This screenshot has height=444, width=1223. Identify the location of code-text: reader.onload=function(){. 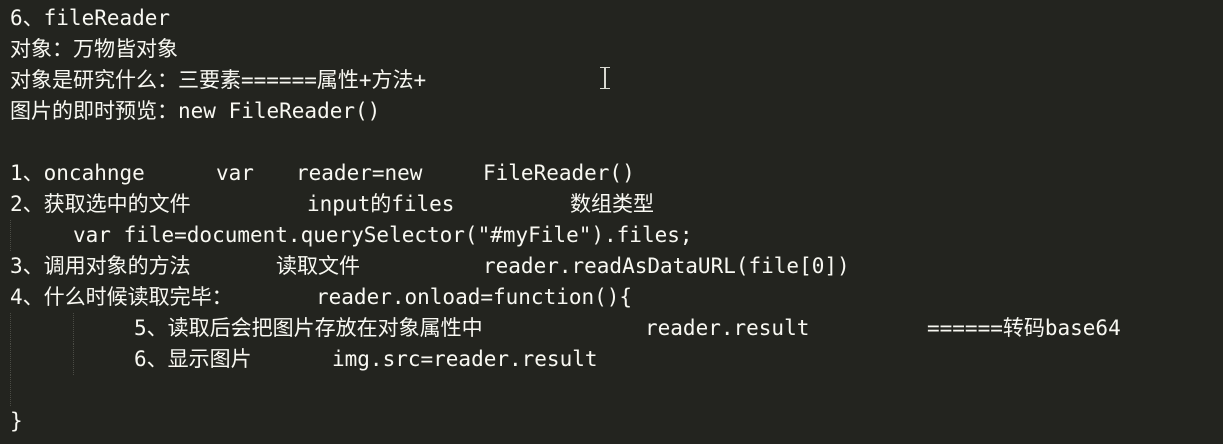
(474, 297).